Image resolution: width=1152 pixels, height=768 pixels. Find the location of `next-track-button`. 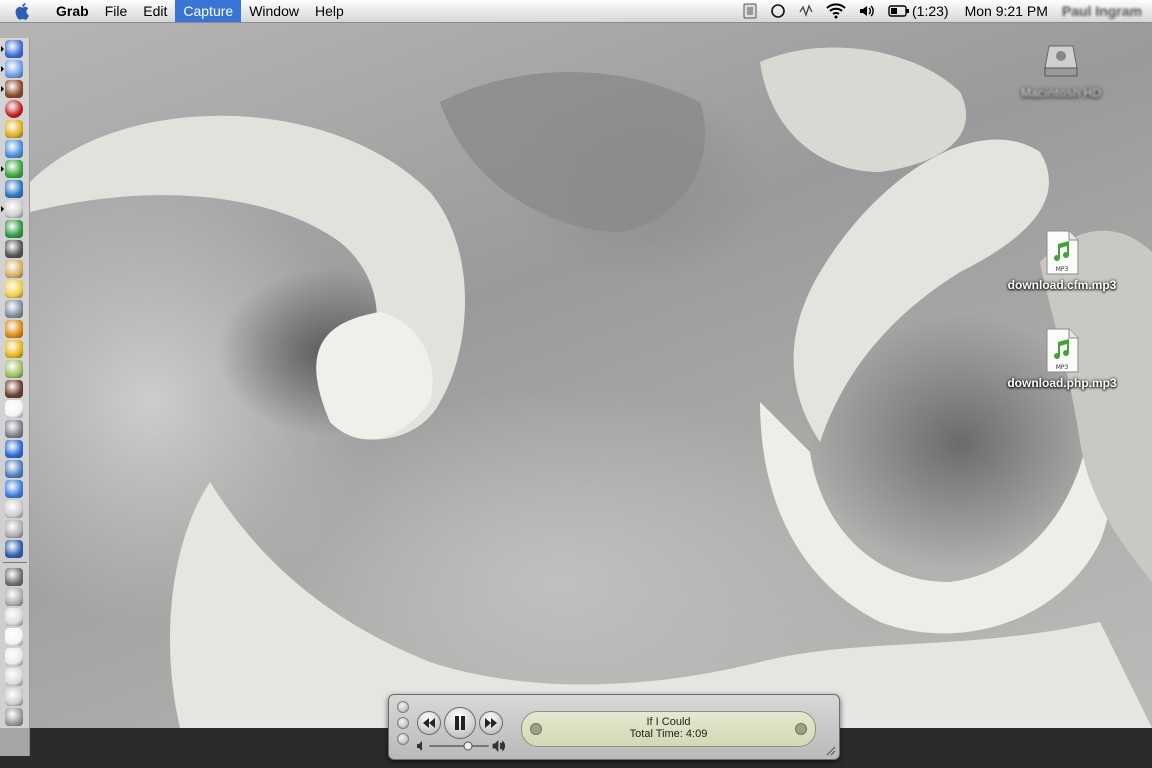

next-track-button is located at coordinates (491, 723).